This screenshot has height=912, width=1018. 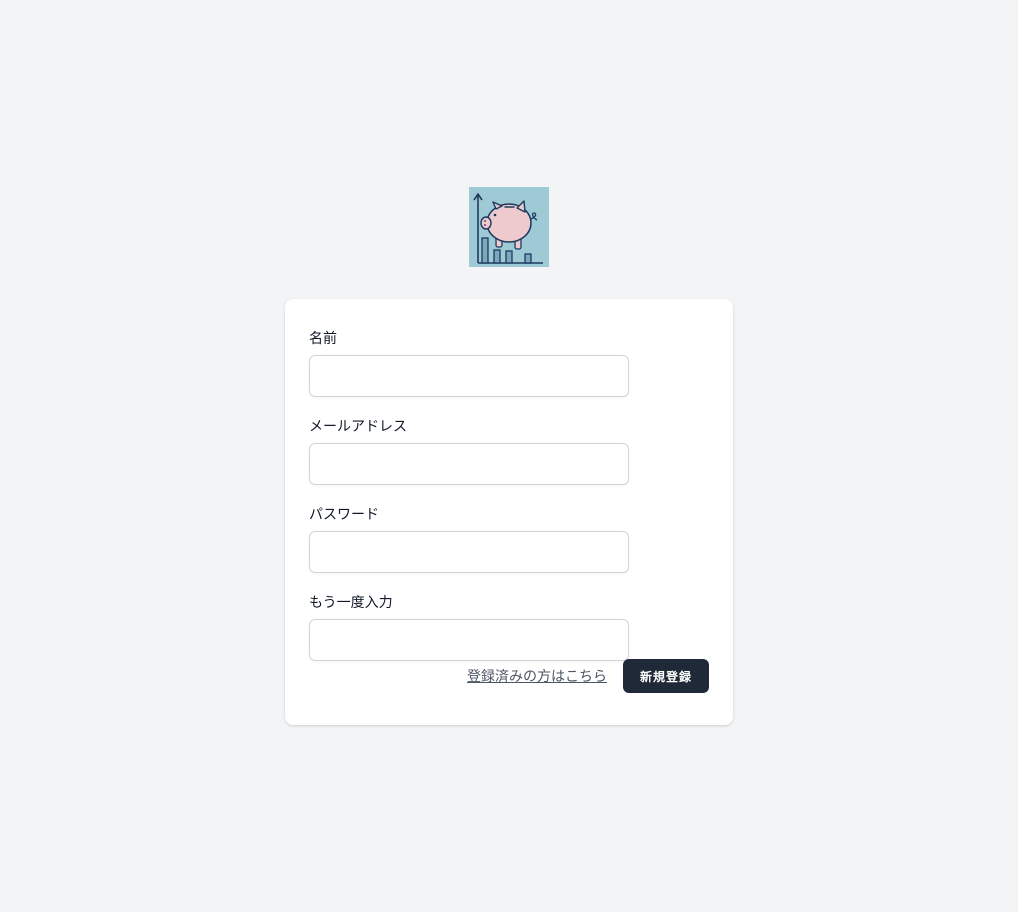 I want to click on email-field-group: メールアドレス, so click(x=509, y=458).